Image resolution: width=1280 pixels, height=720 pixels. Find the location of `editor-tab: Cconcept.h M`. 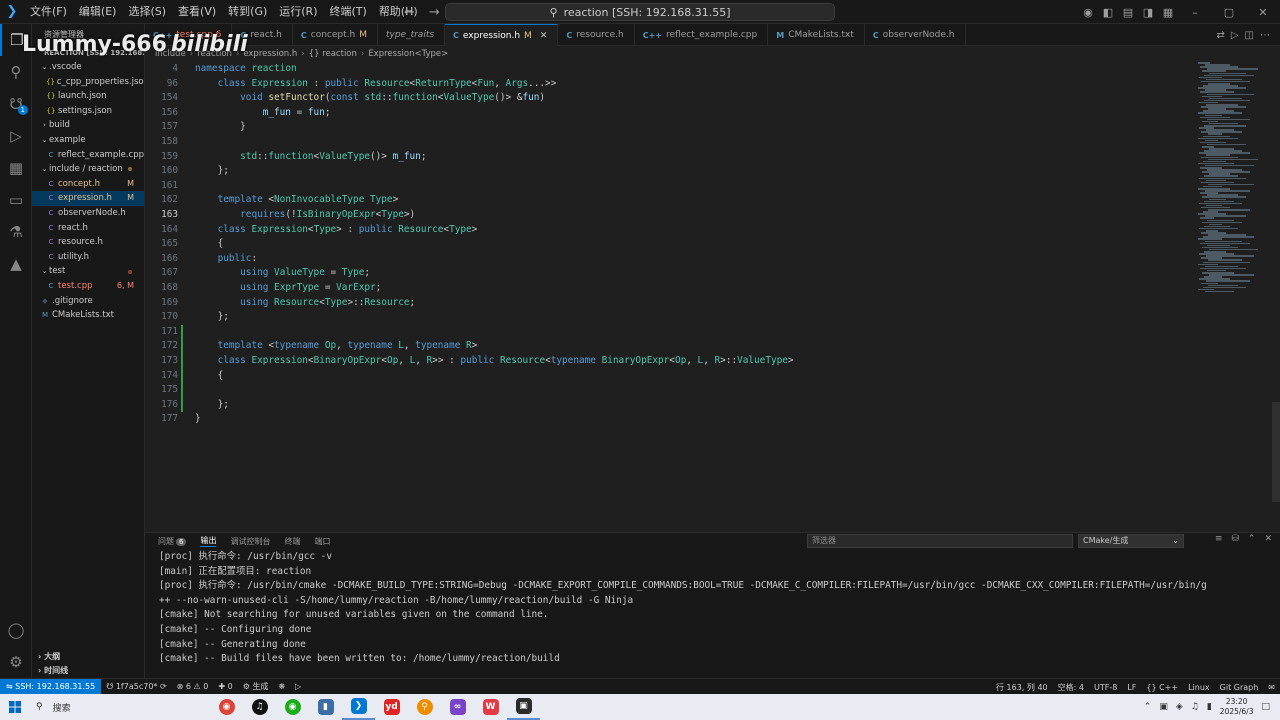

editor-tab: Cconcept.h M is located at coordinates (335, 35).